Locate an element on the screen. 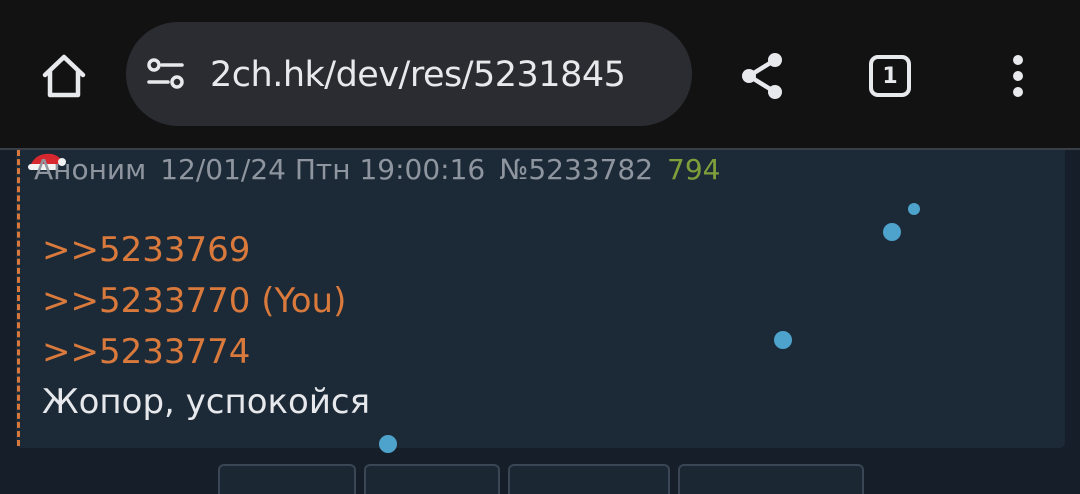 The width and height of the screenshot is (1080, 494). post-header: Аноним 12/01/24 Птн 19:00:16 №5233782 794 is located at coordinates (384, 170).